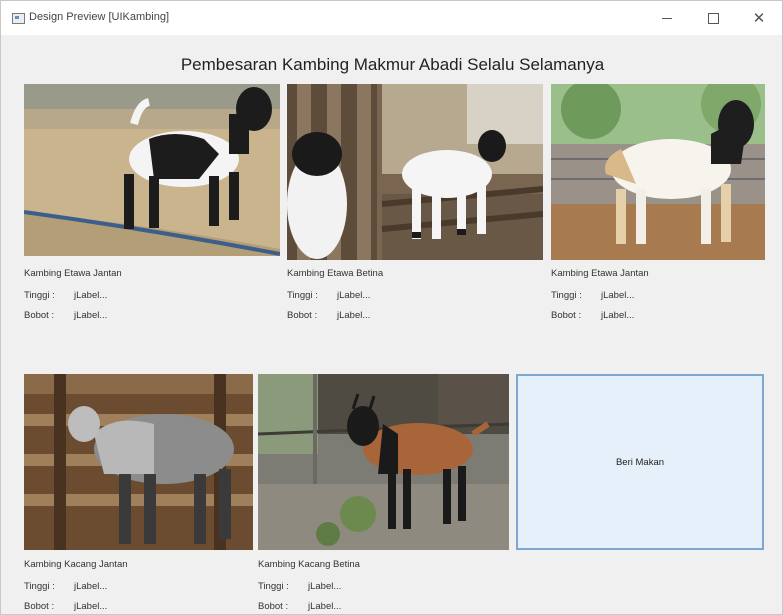  Describe the element at coordinates (566, 295) in the screenshot. I see `height-label-3: Tinggi :` at that location.